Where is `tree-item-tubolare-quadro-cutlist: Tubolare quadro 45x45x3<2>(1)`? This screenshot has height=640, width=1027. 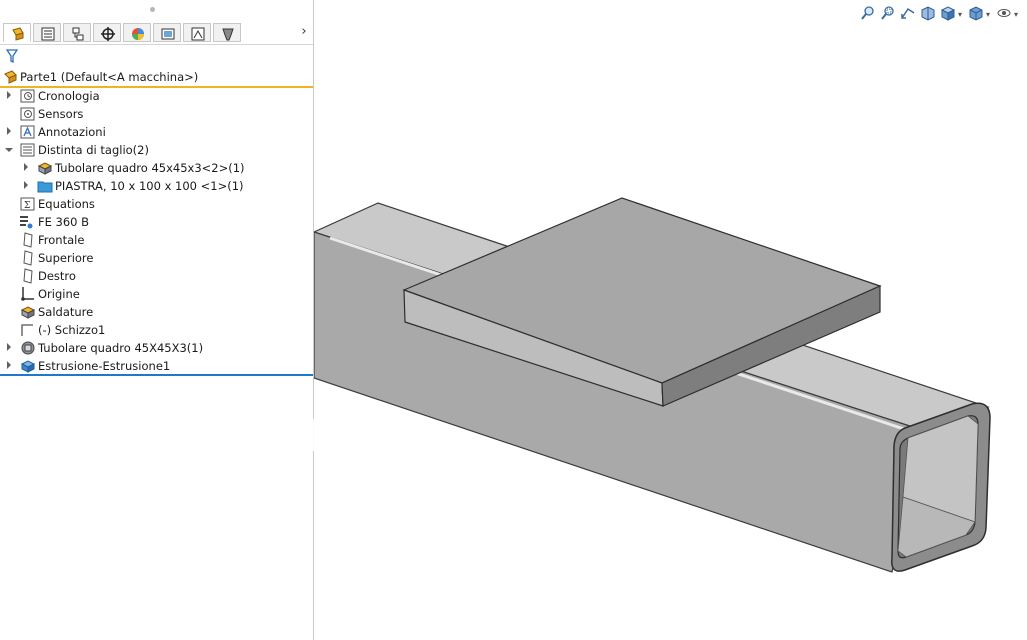
tree-item-tubolare-quadro-cutlist: Tubolare quadro 45x45x3<2>(1) is located at coordinates (156, 168).